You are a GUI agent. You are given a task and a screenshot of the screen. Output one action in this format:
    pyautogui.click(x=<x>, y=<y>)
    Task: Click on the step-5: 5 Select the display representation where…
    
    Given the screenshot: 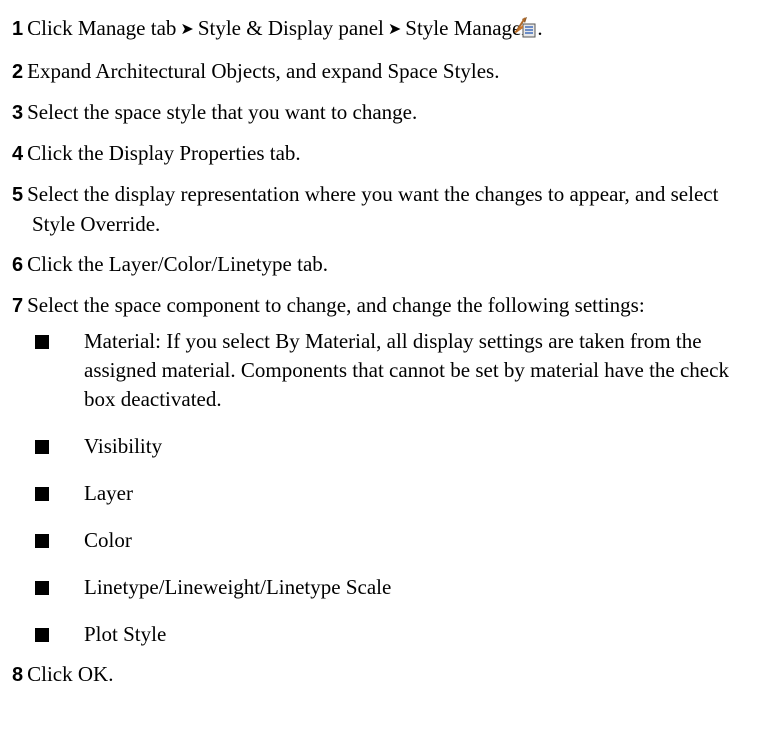 What is the action you would take?
    pyautogui.click(x=382, y=209)
    